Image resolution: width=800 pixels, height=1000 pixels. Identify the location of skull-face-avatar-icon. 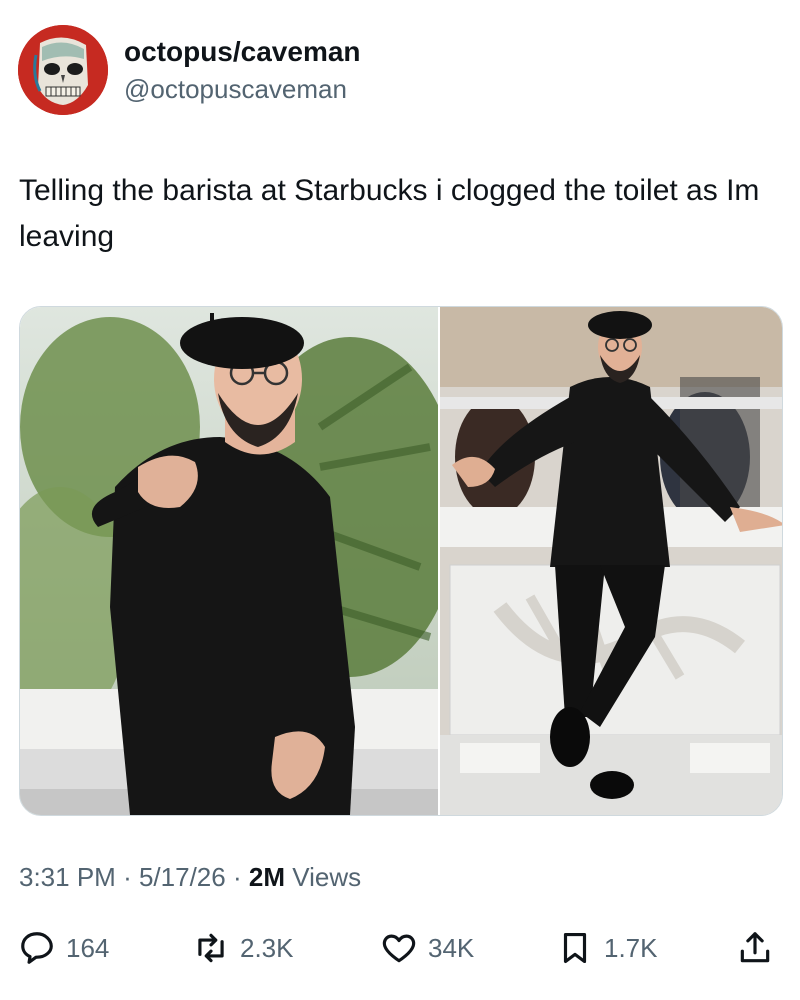
(63, 70).